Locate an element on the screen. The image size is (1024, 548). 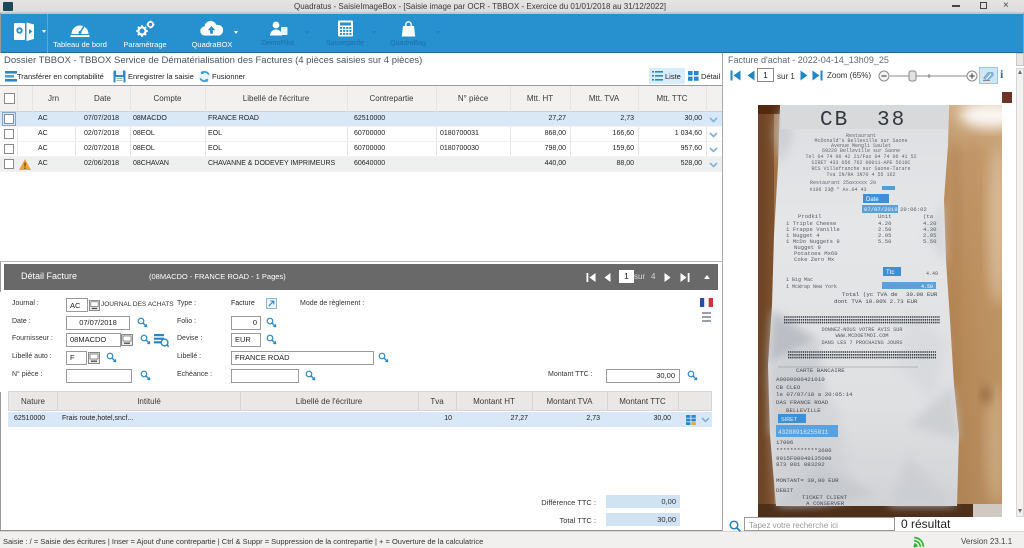
svg-text: Ttc is located at coordinates (890, 273).